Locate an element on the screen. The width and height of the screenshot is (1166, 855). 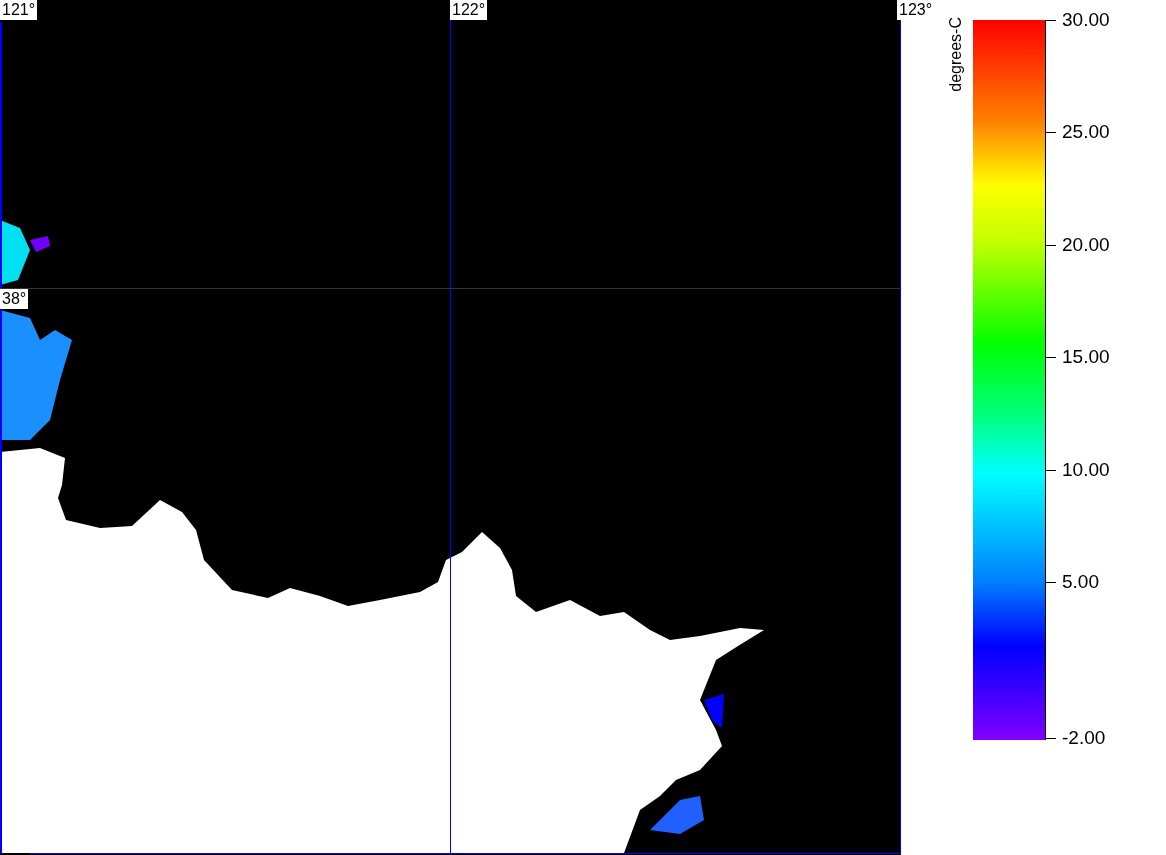
longitude-label: 123° is located at coordinates (916, 10).